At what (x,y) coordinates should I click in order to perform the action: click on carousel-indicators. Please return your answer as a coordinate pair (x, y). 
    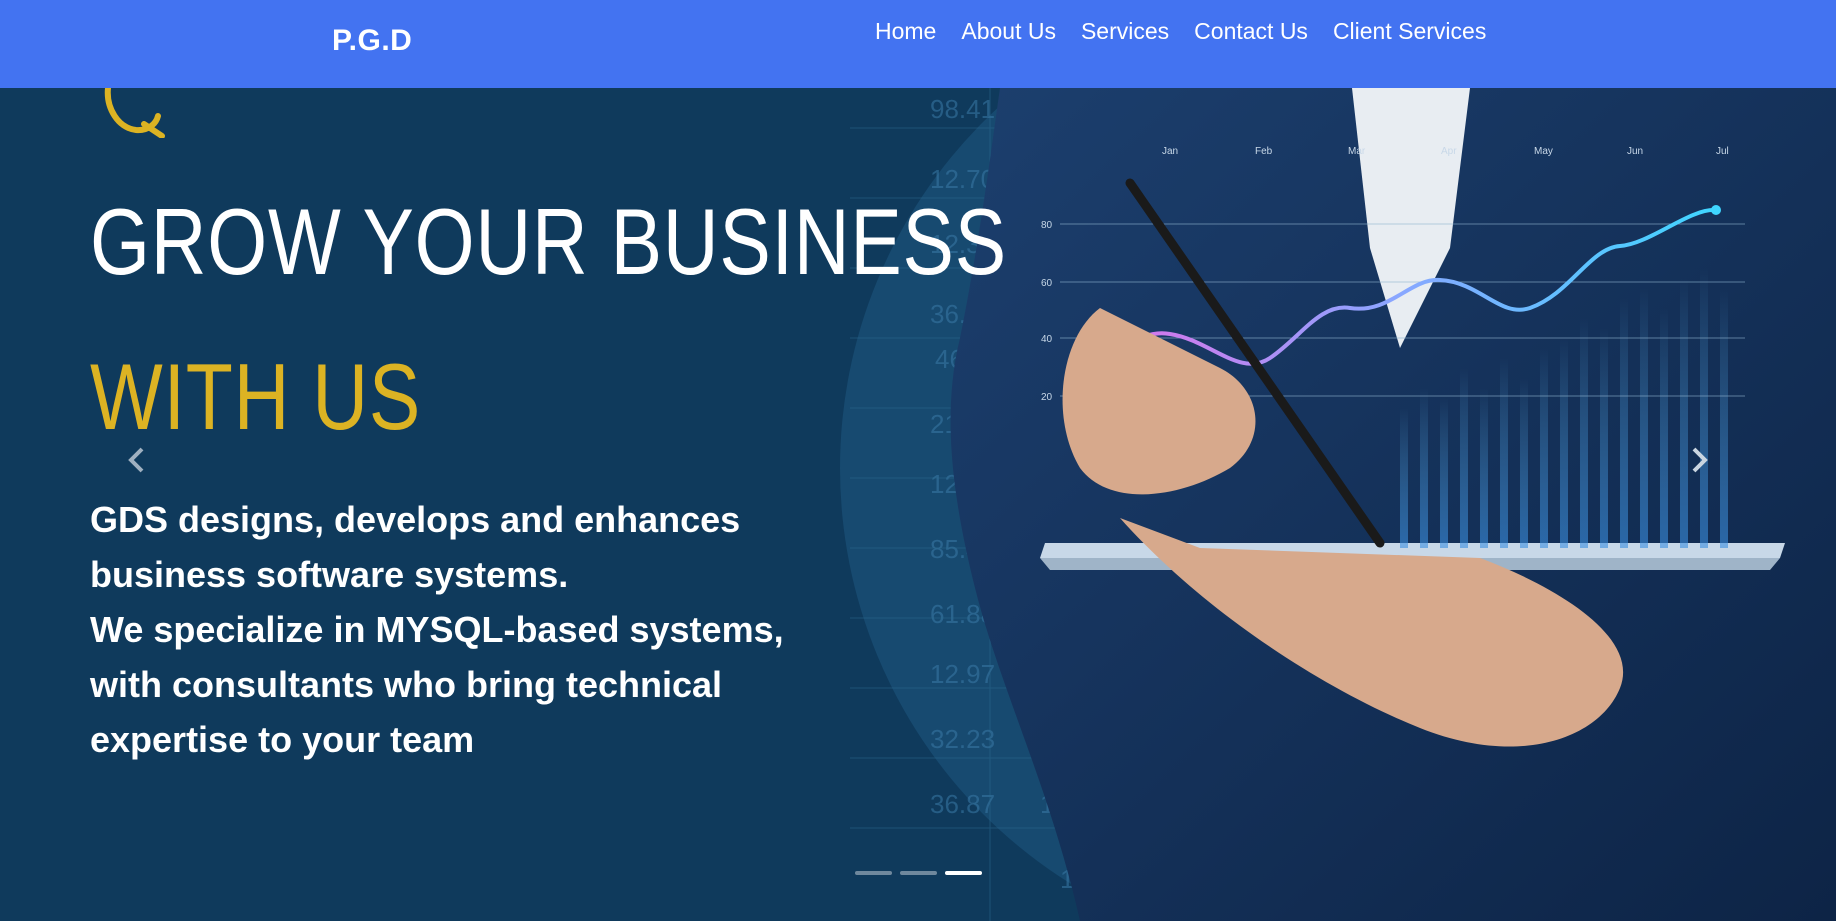
    Looking at the image, I should click on (918, 873).